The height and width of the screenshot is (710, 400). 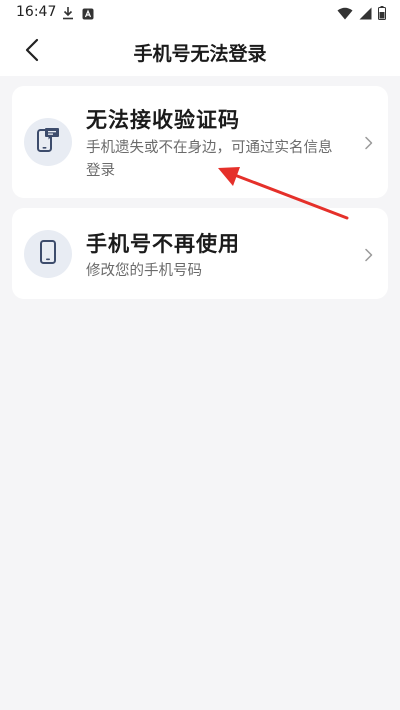 What do you see at coordinates (209, 159) in the screenshot?
I see `card-description: 手机遗失或不在身边，可通过实名信息登录` at bounding box center [209, 159].